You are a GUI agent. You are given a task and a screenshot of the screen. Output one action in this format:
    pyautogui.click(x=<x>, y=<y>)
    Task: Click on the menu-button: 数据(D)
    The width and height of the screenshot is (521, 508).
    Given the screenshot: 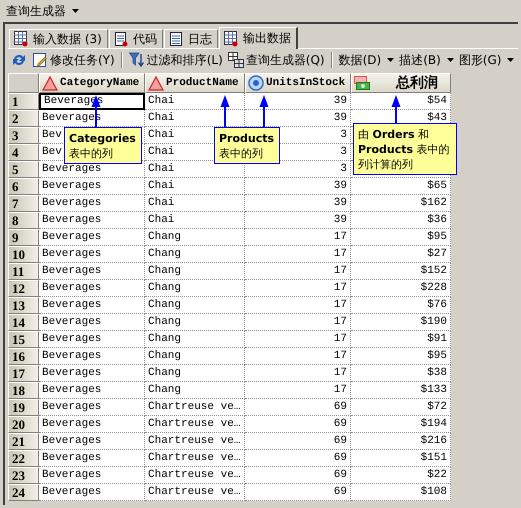 What is the action you would take?
    pyautogui.click(x=367, y=60)
    